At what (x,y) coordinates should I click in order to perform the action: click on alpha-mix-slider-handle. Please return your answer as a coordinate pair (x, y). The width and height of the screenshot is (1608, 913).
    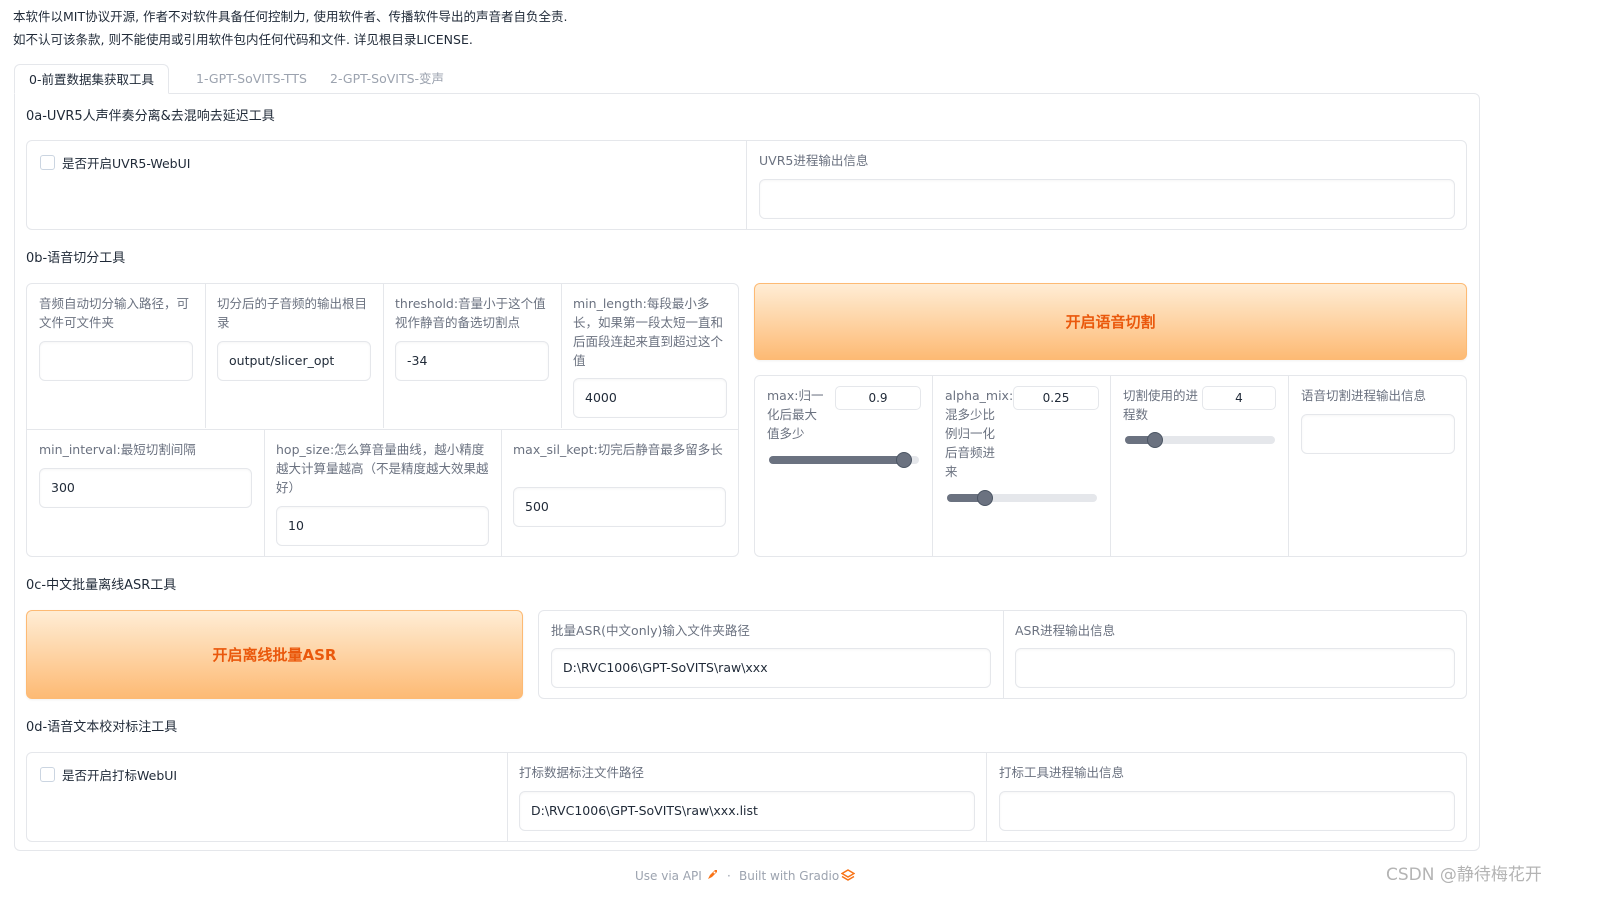
    Looking at the image, I should click on (984, 498).